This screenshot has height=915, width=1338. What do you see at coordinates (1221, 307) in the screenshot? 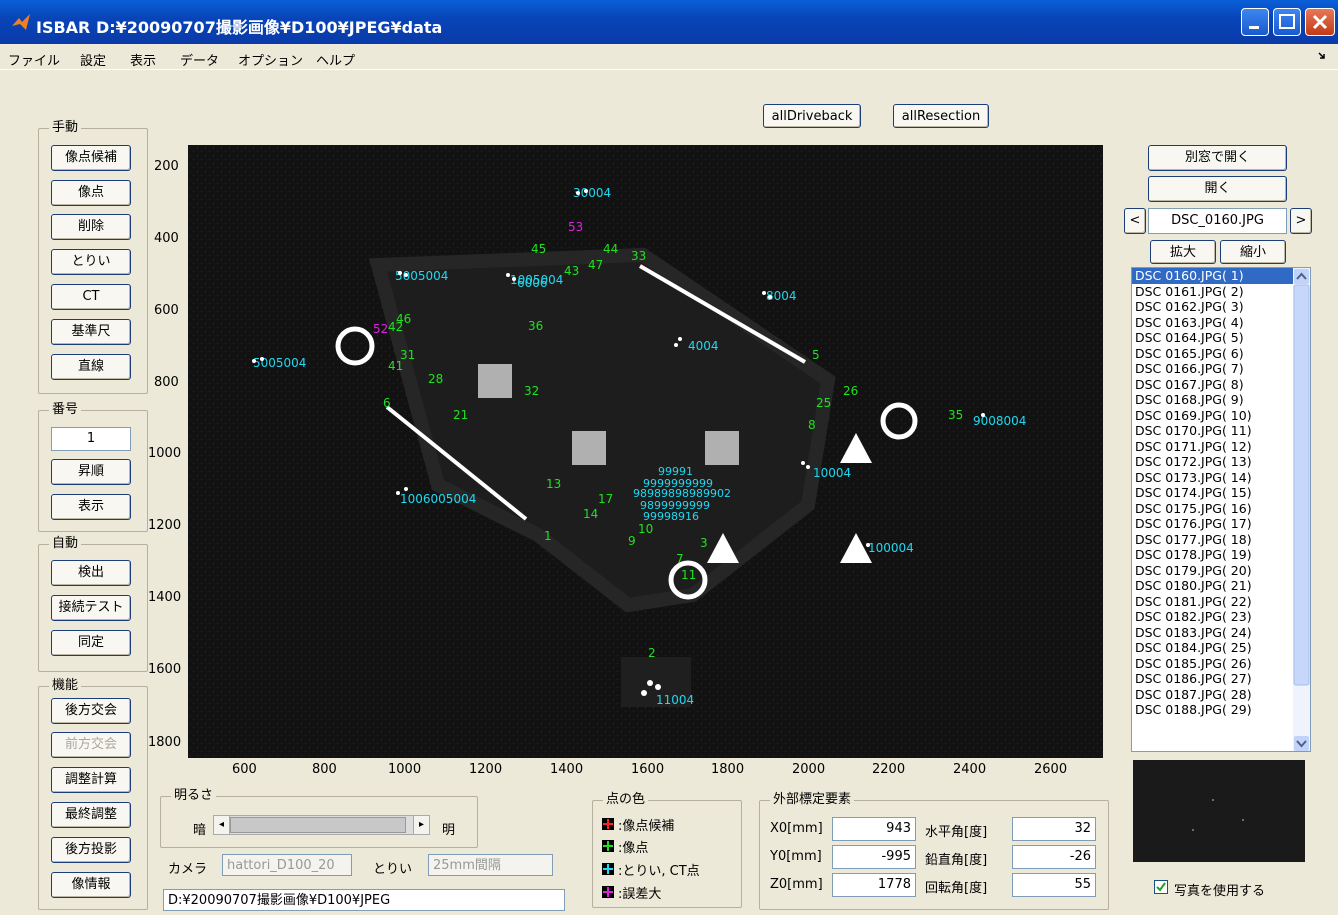
I see `list-item: DSC 0162.JPG( 3)` at bounding box center [1221, 307].